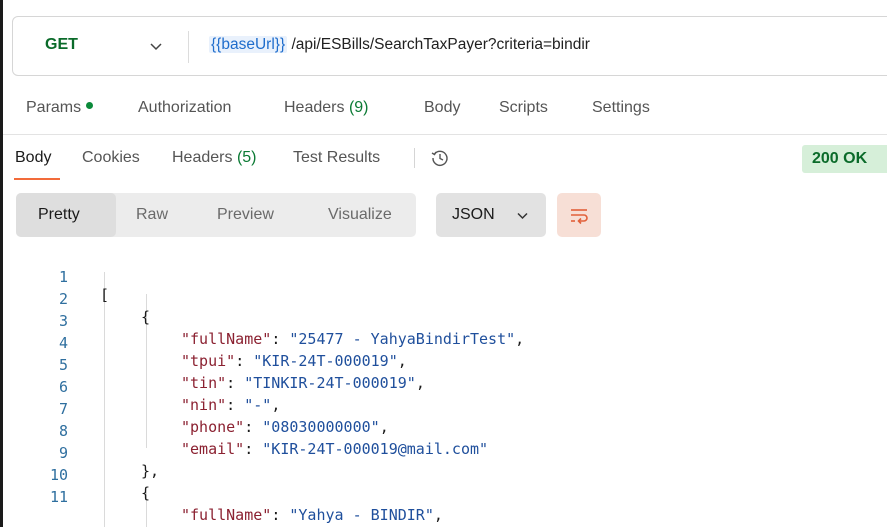 The image size is (887, 527). I want to click on status-badge: 200 OK, so click(844, 159).